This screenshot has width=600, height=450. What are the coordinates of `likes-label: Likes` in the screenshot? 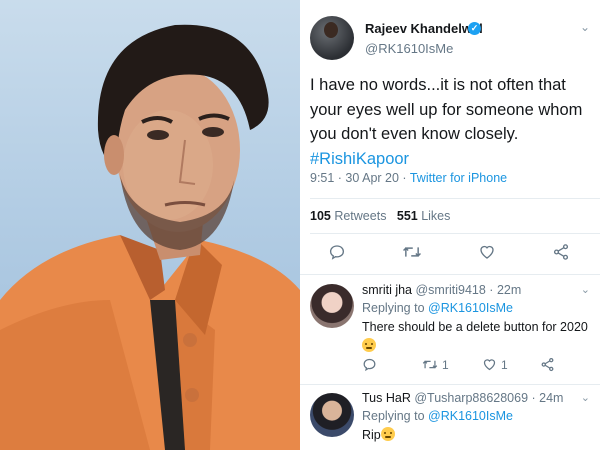 It's located at (434, 216).